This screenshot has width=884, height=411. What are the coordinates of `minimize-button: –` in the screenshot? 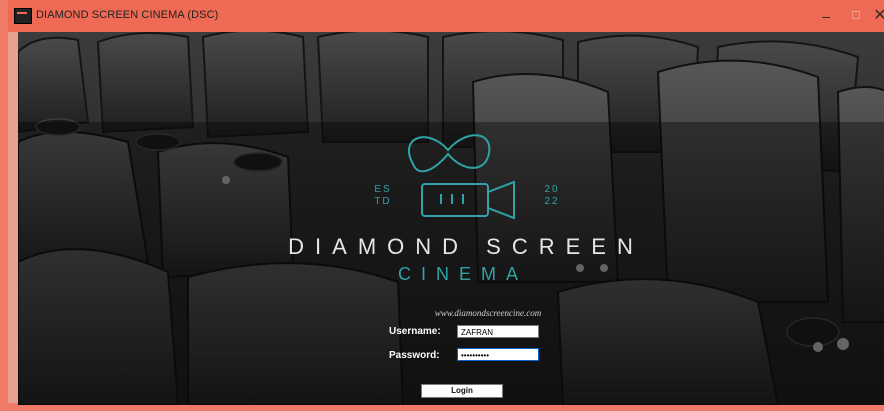 It's located at (826, 16).